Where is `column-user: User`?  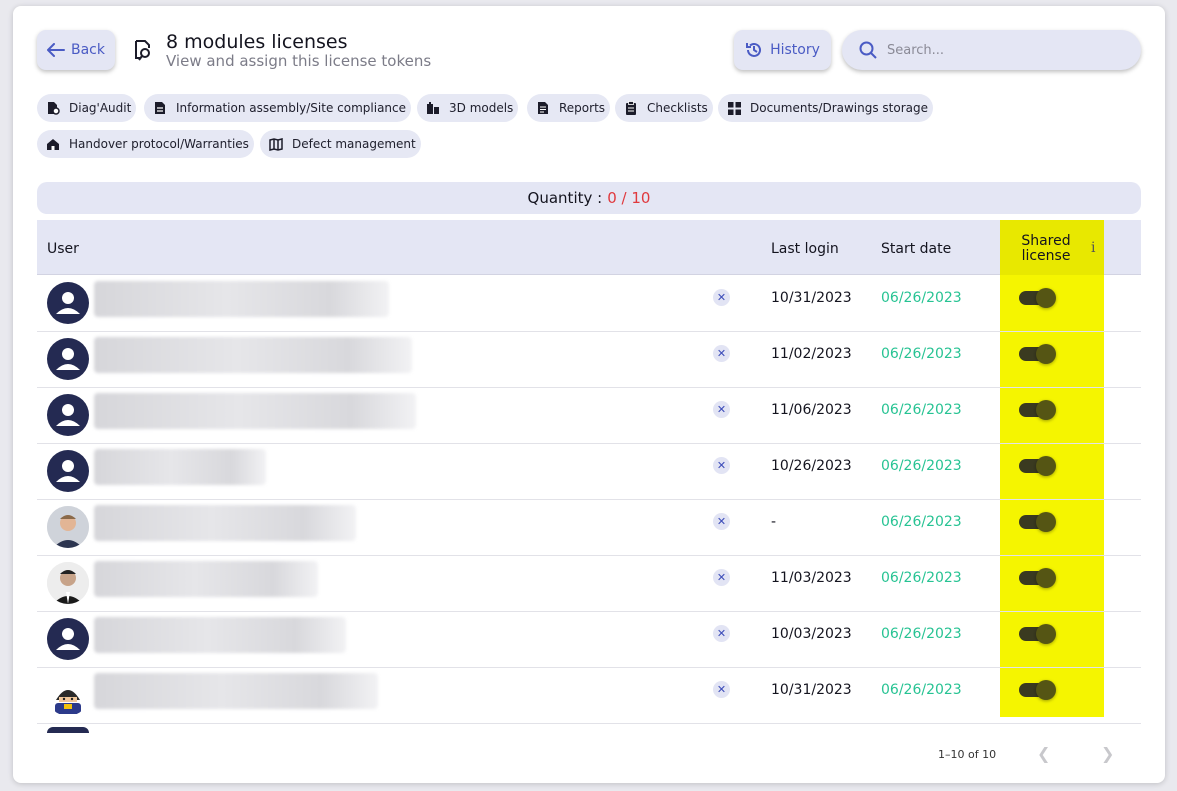
column-user: User is located at coordinates (63, 249).